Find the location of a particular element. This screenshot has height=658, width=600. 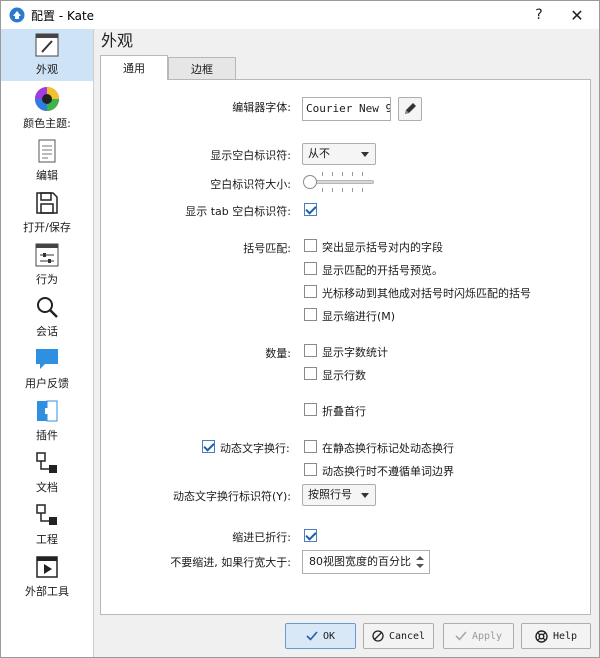

sidebar-item-sessions: 会话 is located at coordinates (47, 317).